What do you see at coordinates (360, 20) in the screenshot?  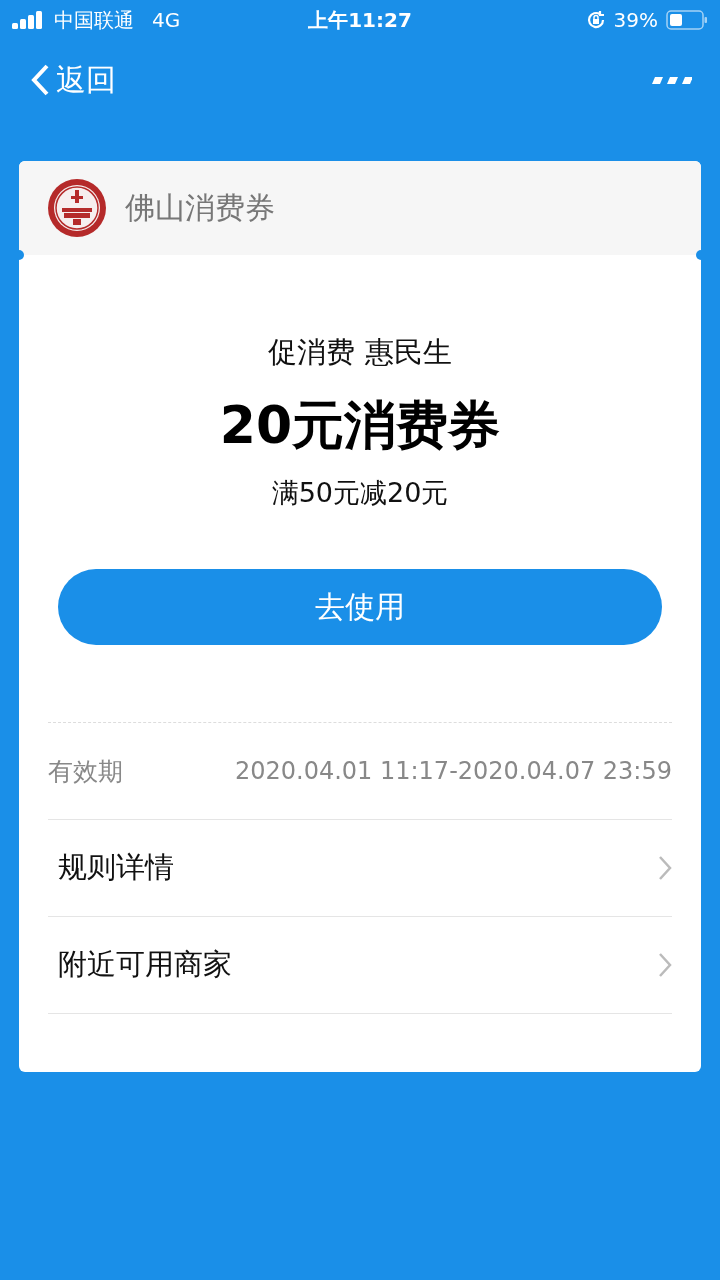 I see `clock-time: 上午11:27` at bounding box center [360, 20].